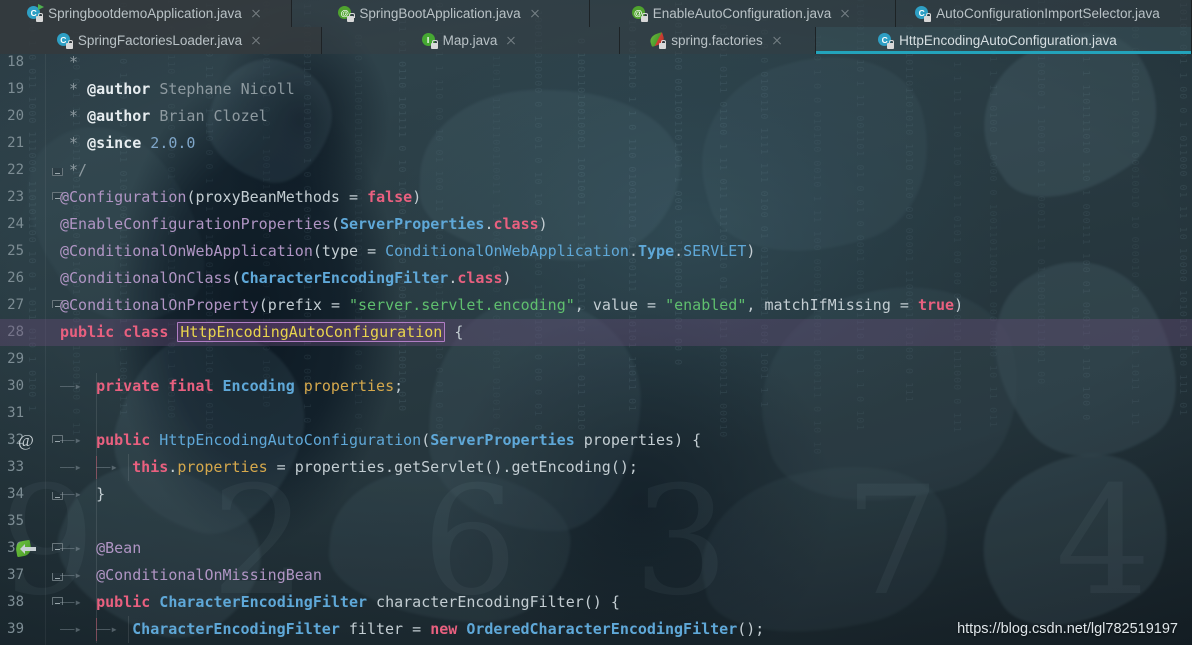 The width and height of the screenshot is (1192, 645). What do you see at coordinates (399, 386) in the screenshot?
I see `code-token: ;` at bounding box center [399, 386].